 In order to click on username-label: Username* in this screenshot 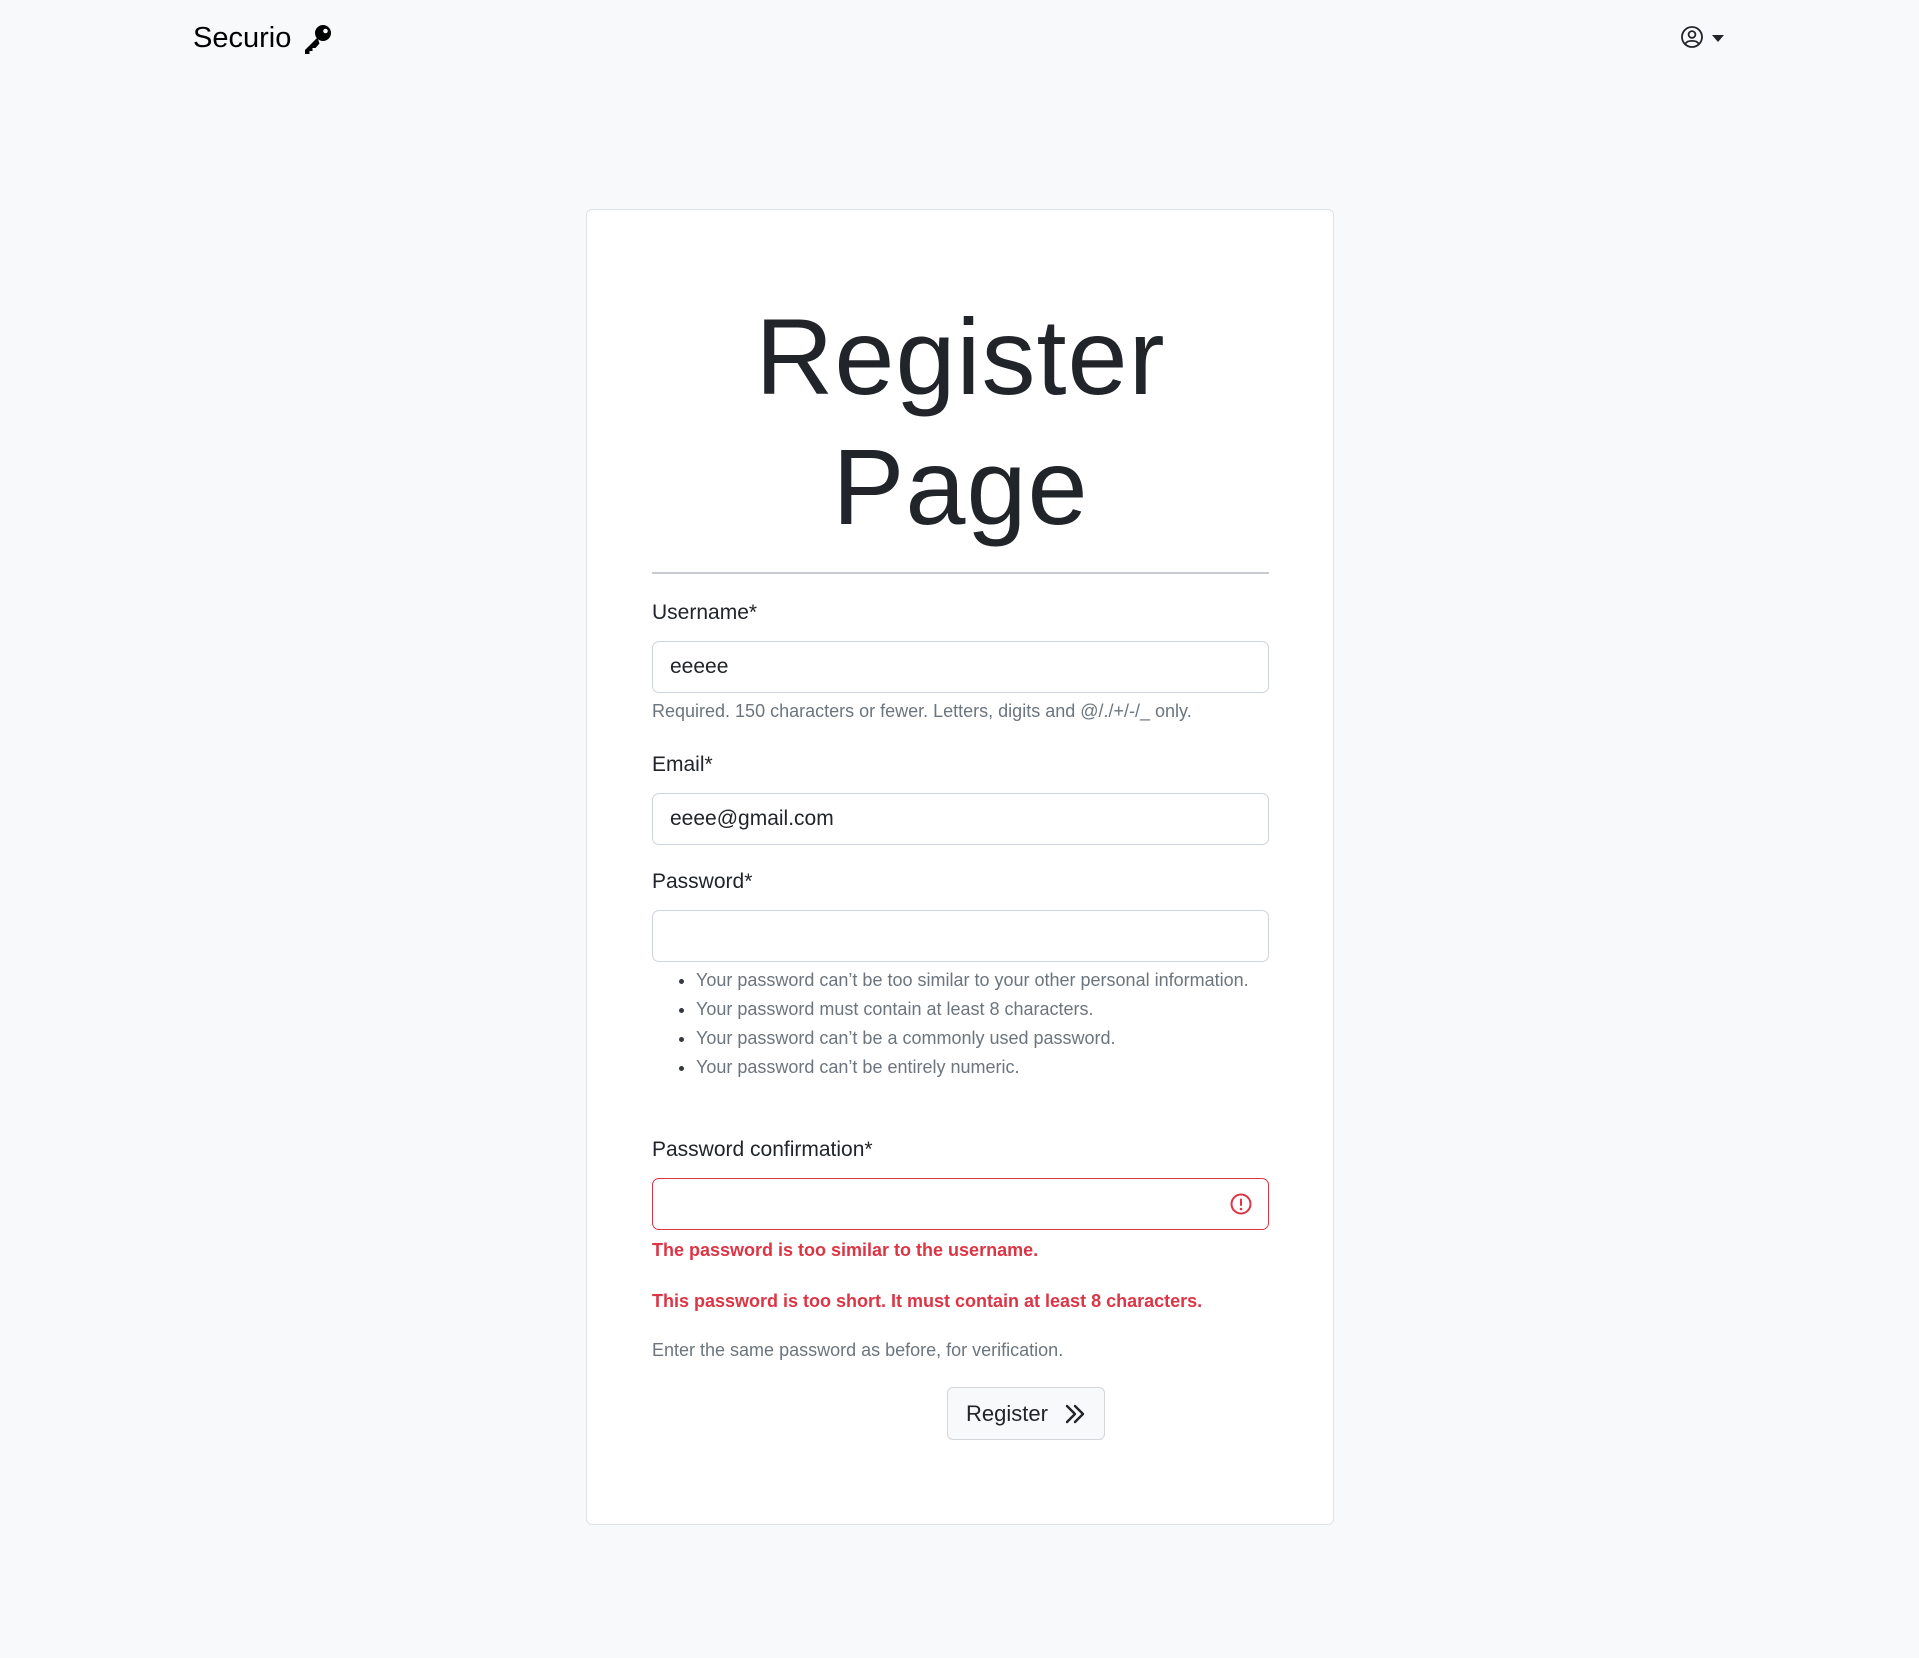, I will do `click(705, 612)`.